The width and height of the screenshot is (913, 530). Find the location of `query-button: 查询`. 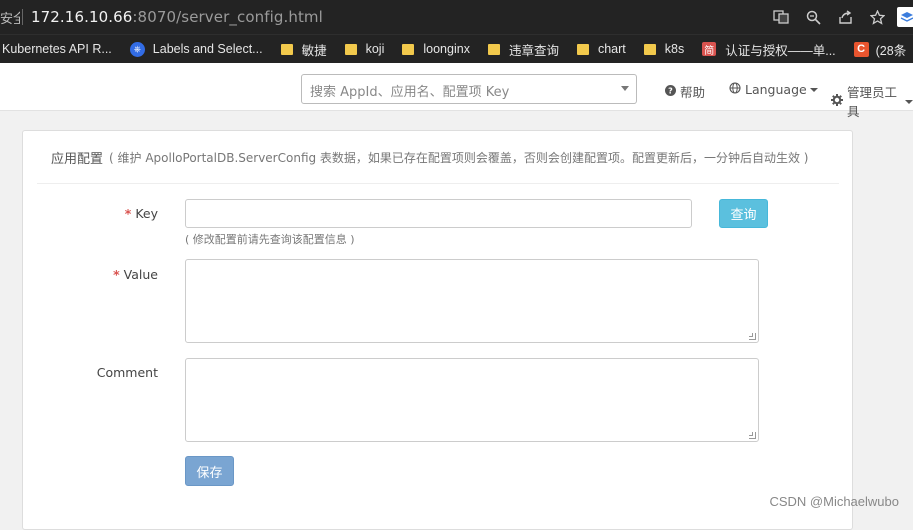

query-button: 查询 is located at coordinates (743, 213).